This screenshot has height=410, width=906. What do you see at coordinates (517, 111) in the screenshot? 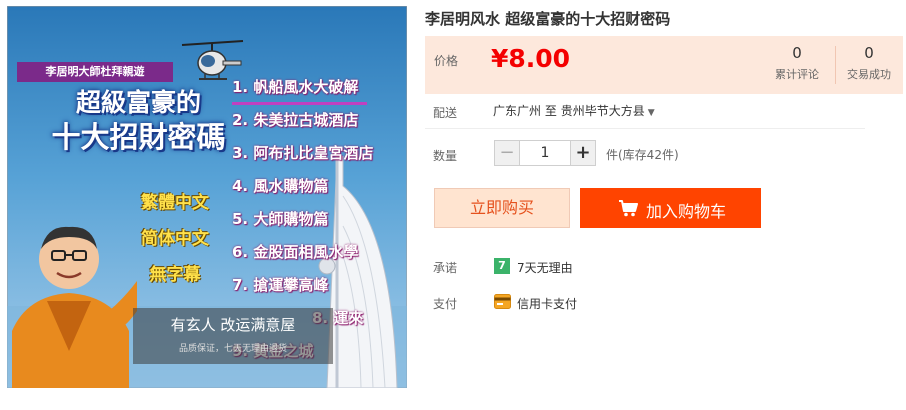
I see `delivery-from: 广东广州` at bounding box center [517, 111].